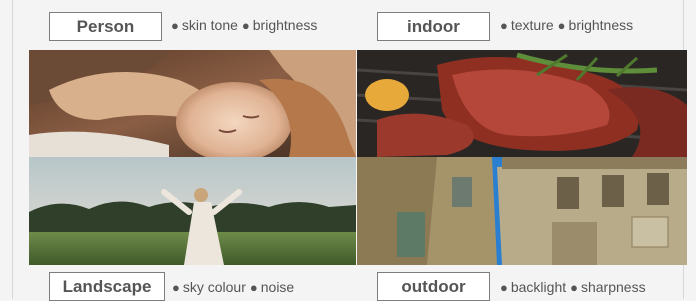 Image resolution: width=696 pixels, height=301 pixels. Describe the element at coordinates (12, 149) in the screenshot. I see `left-divider` at that location.